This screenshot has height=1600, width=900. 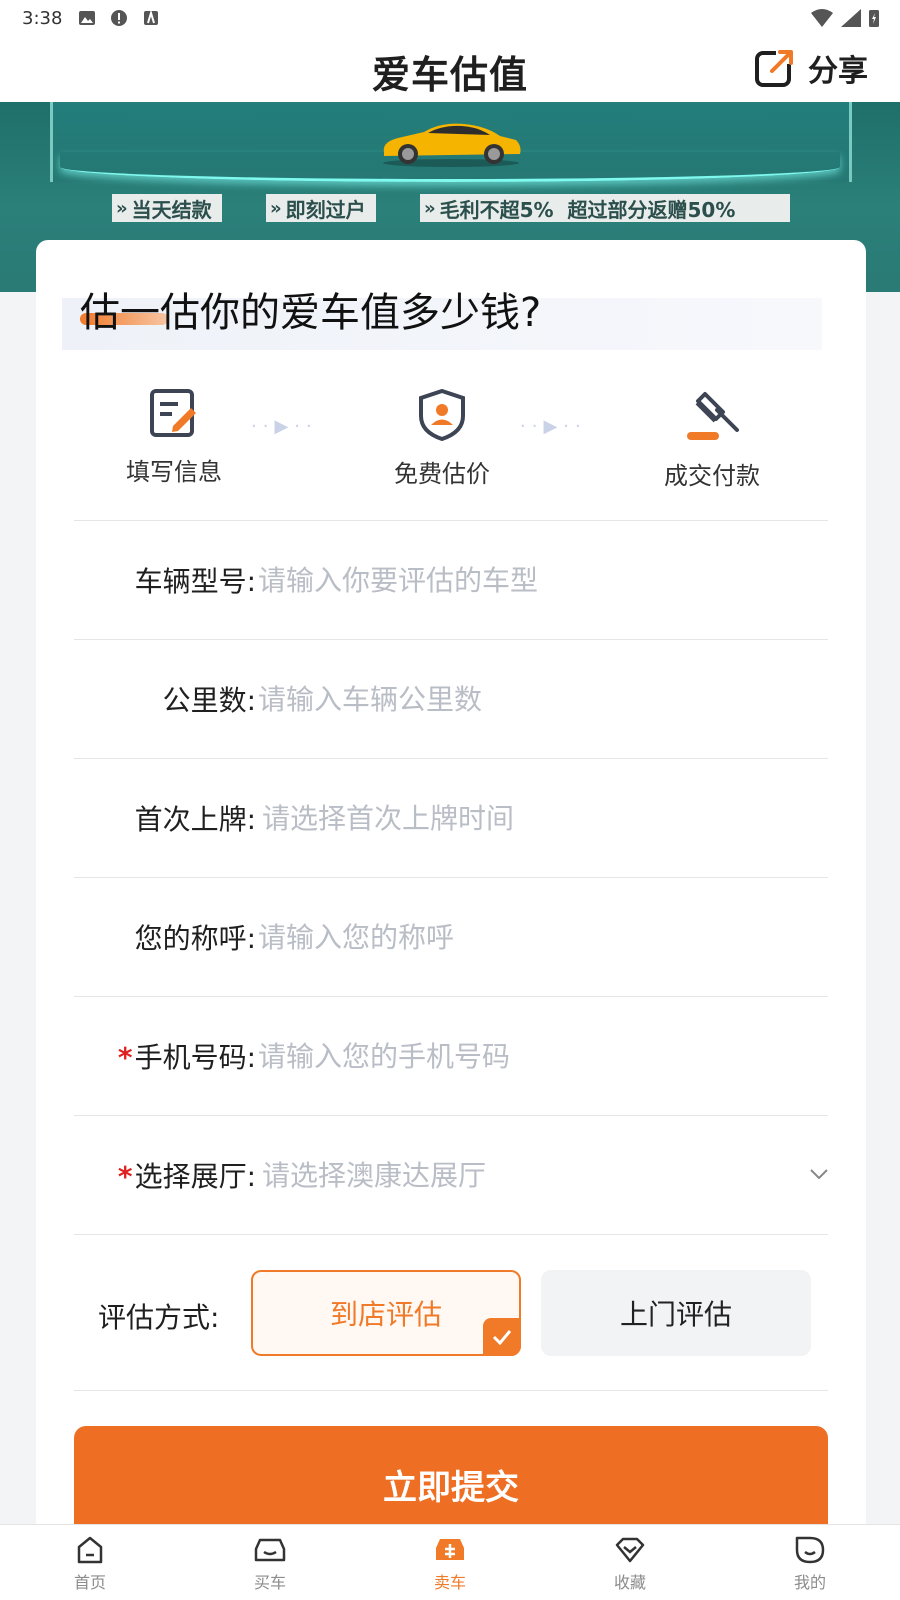 I want to click on step-fill-info: 填写信息, so click(x=174, y=437).